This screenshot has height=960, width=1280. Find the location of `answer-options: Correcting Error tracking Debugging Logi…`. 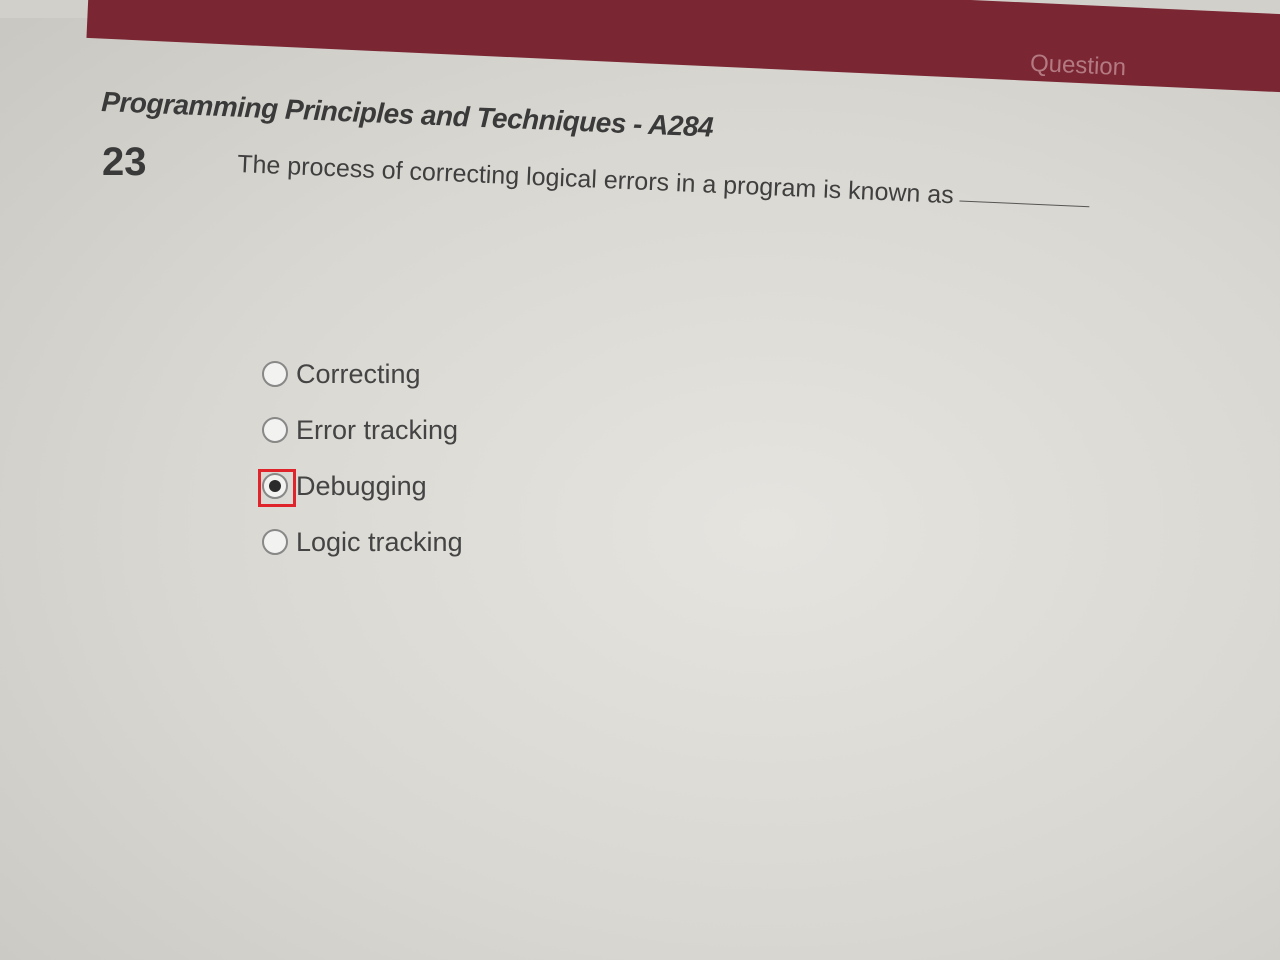

answer-options: Correcting Error tracking Debugging Logi… is located at coordinates (360, 458).